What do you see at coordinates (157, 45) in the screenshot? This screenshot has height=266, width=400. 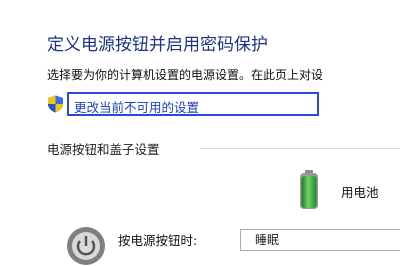 I see `page-title: 定义电源按钮并启用密码保护` at bounding box center [157, 45].